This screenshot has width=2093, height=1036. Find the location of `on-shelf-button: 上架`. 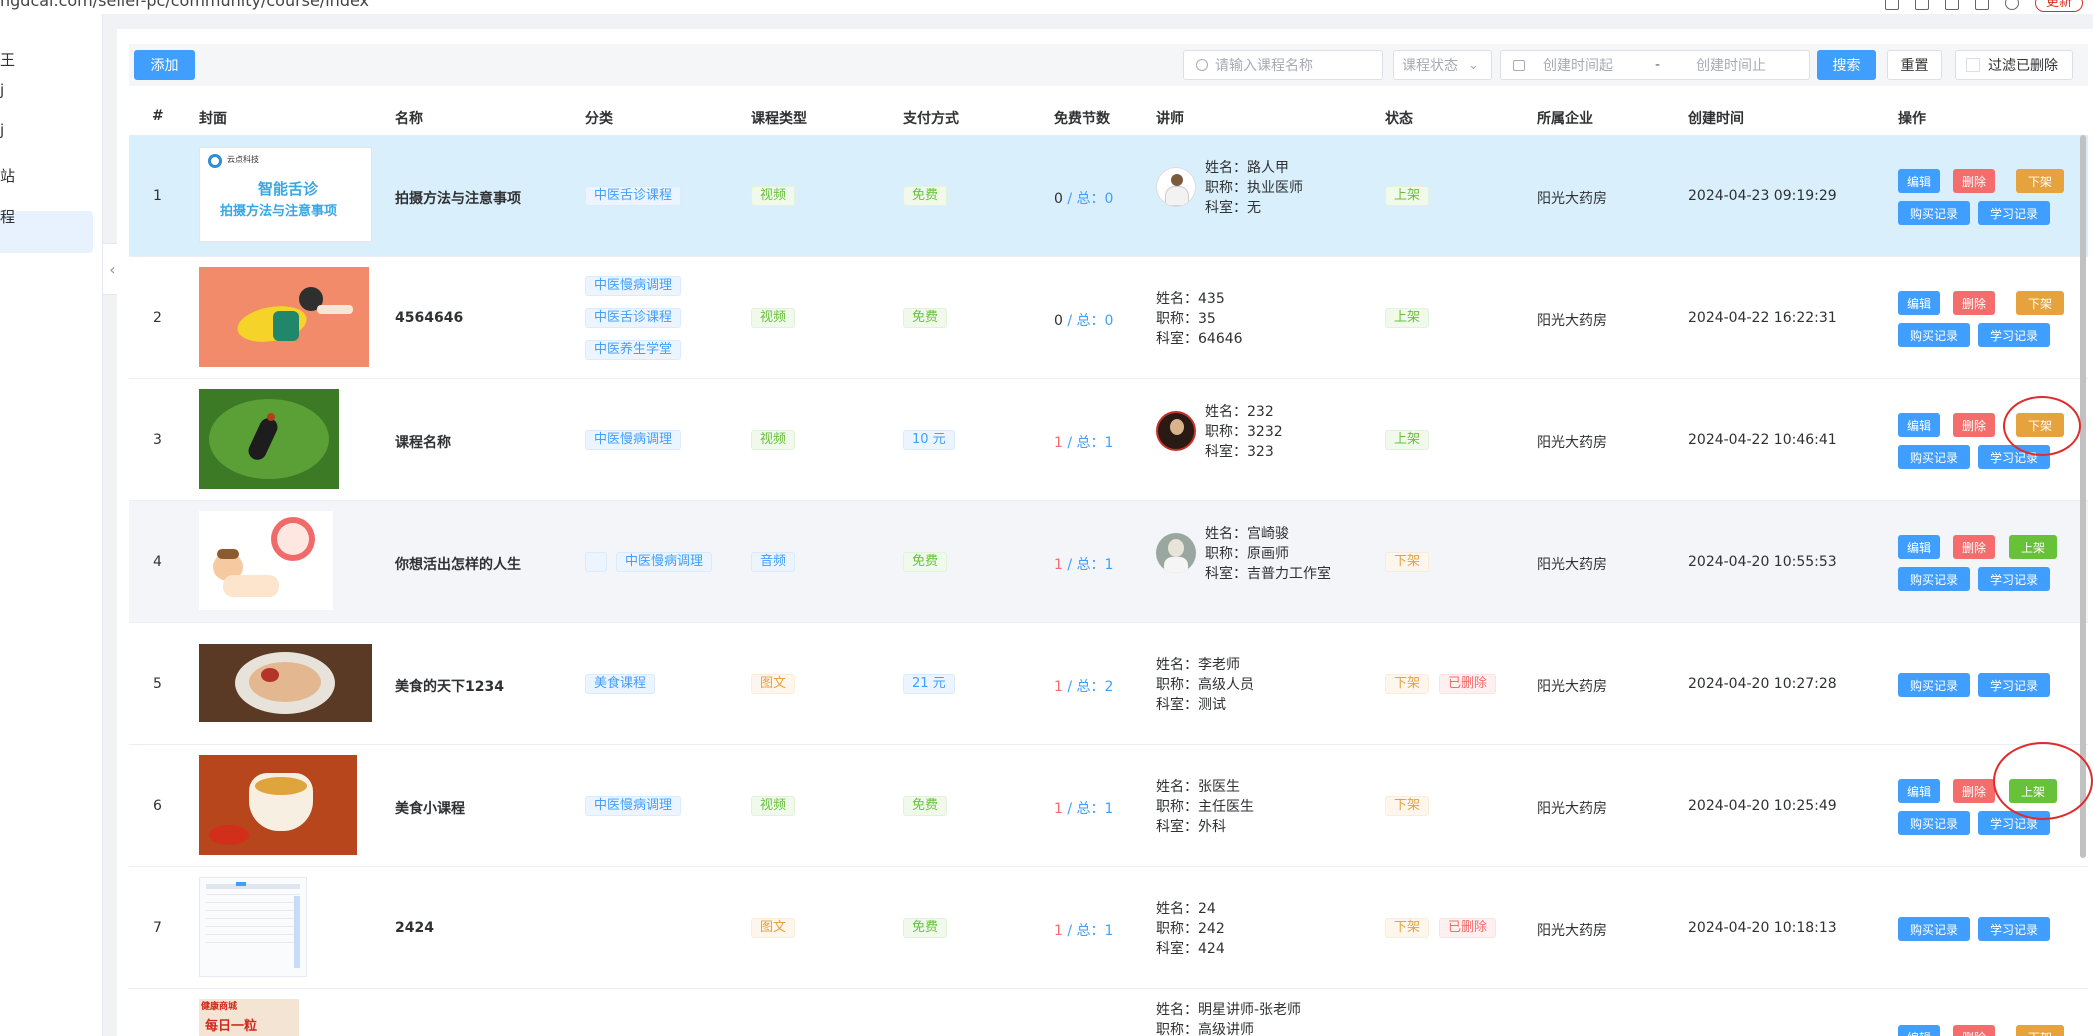

on-shelf-button: 上架 is located at coordinates (2033, 547).